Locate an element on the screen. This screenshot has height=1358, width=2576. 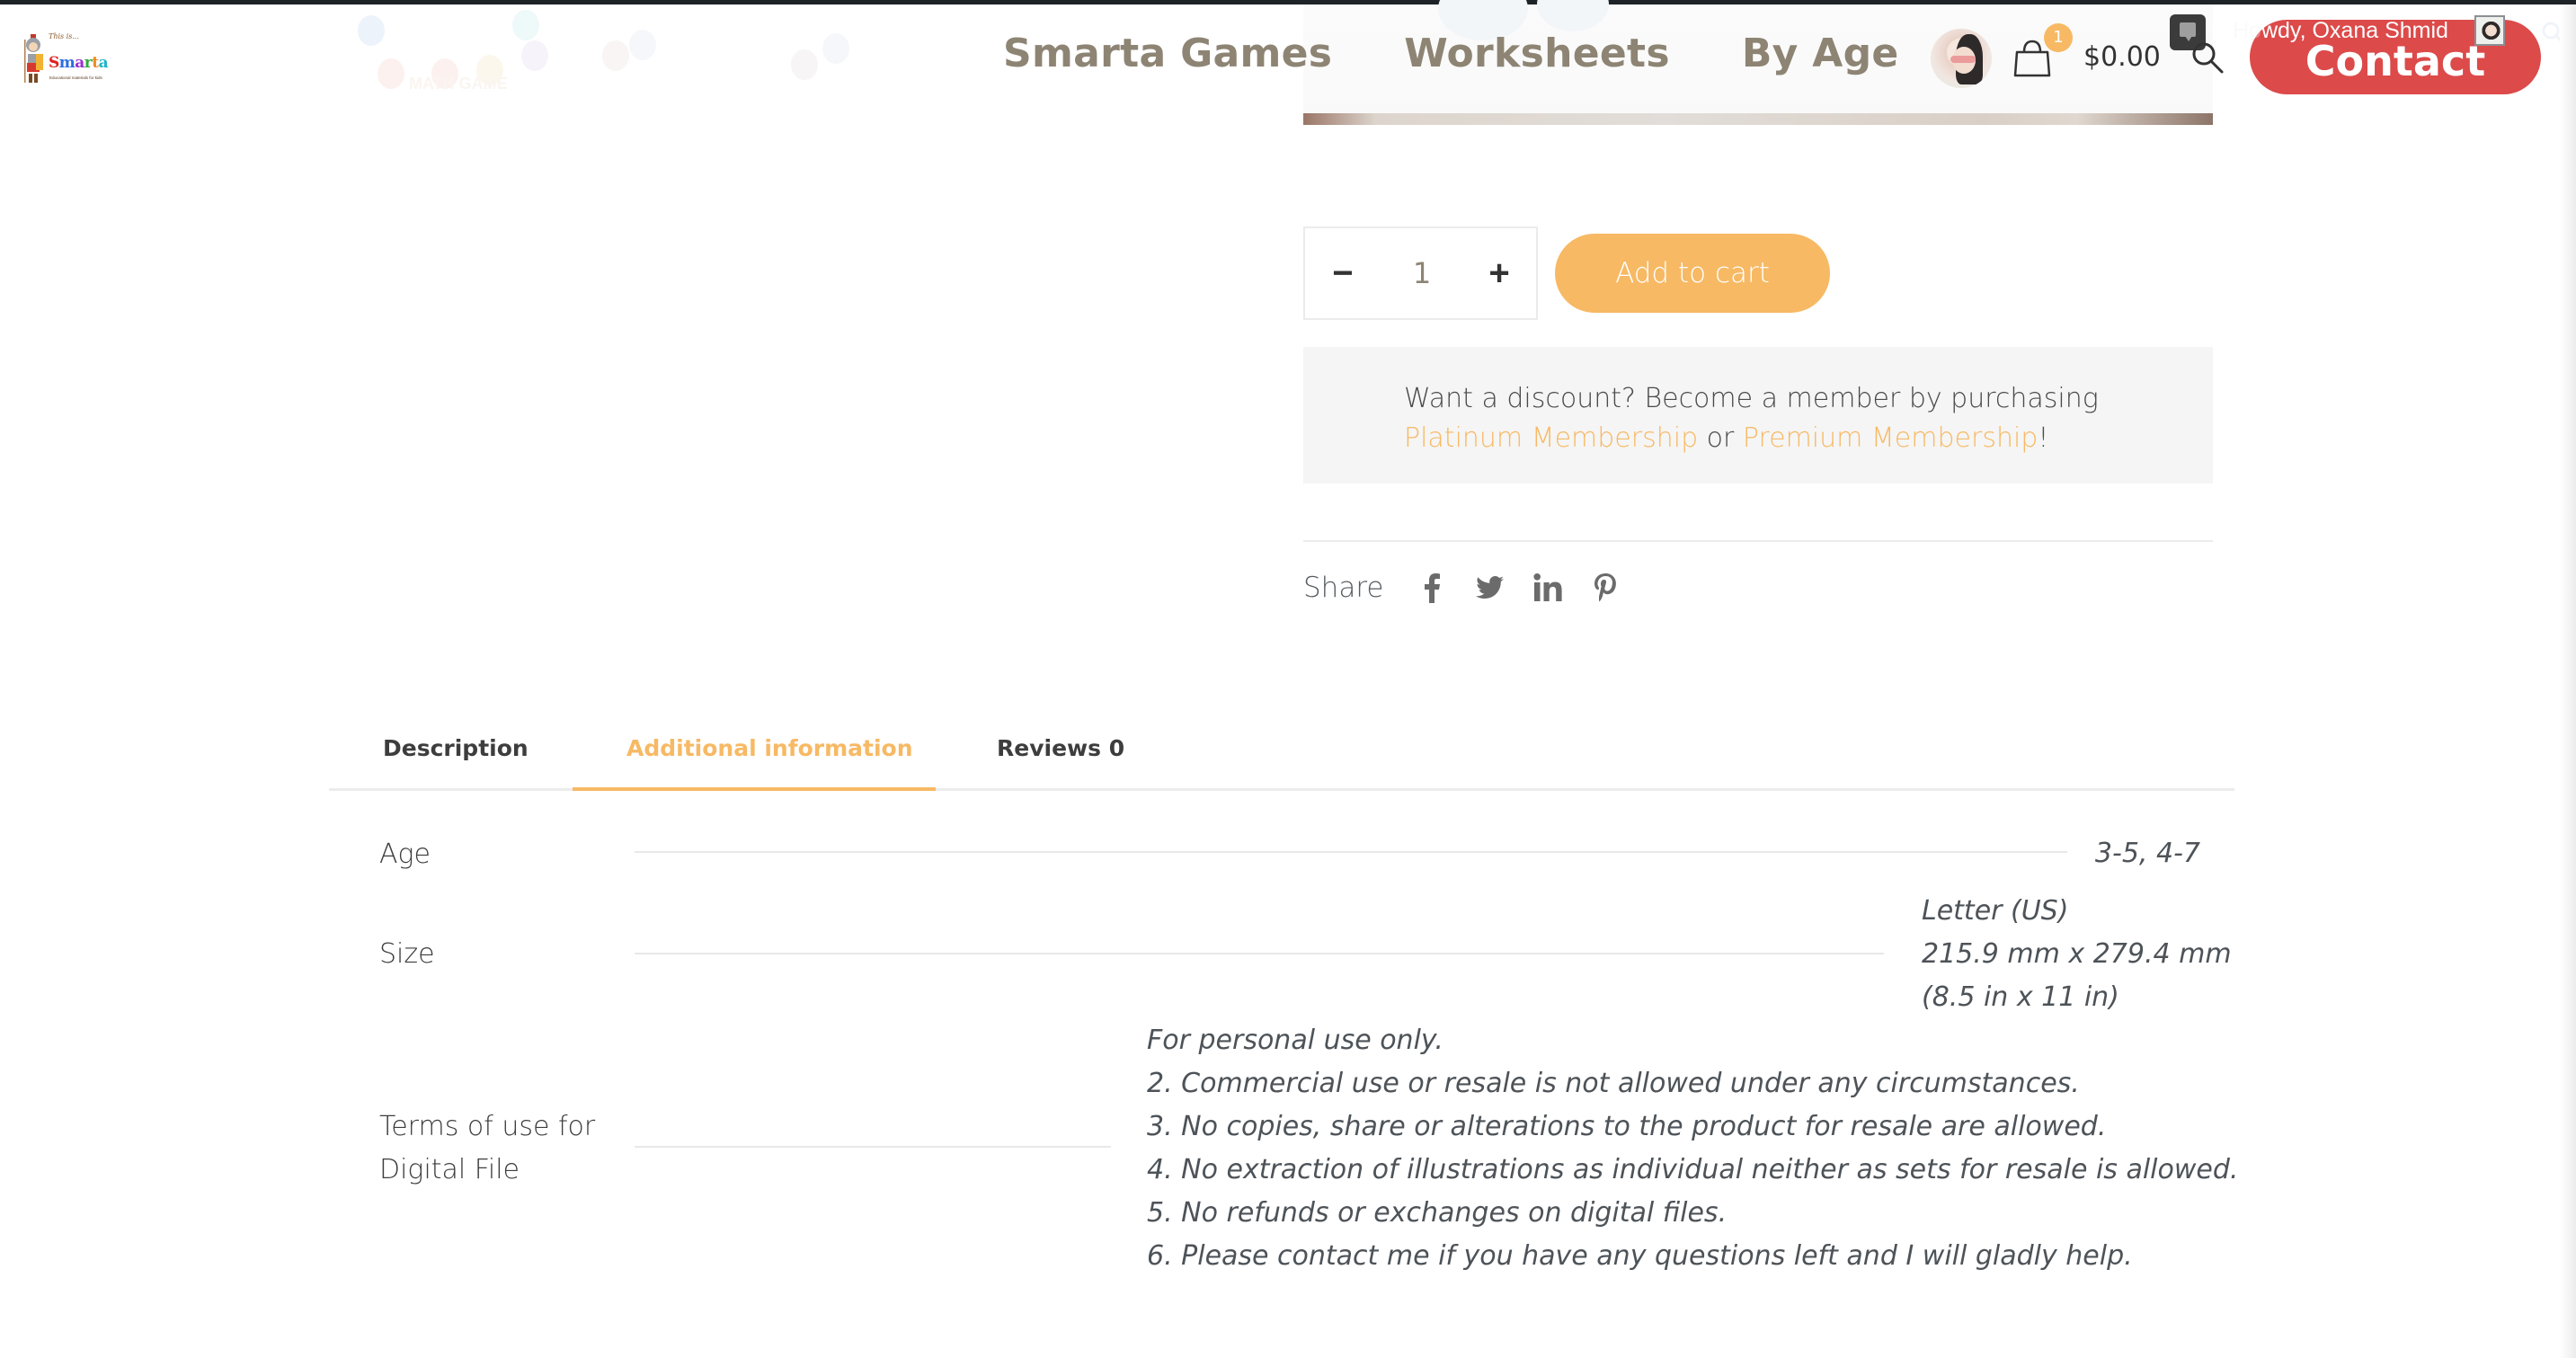
quantity-stepper: − + is located at coordinates (1420, 273).